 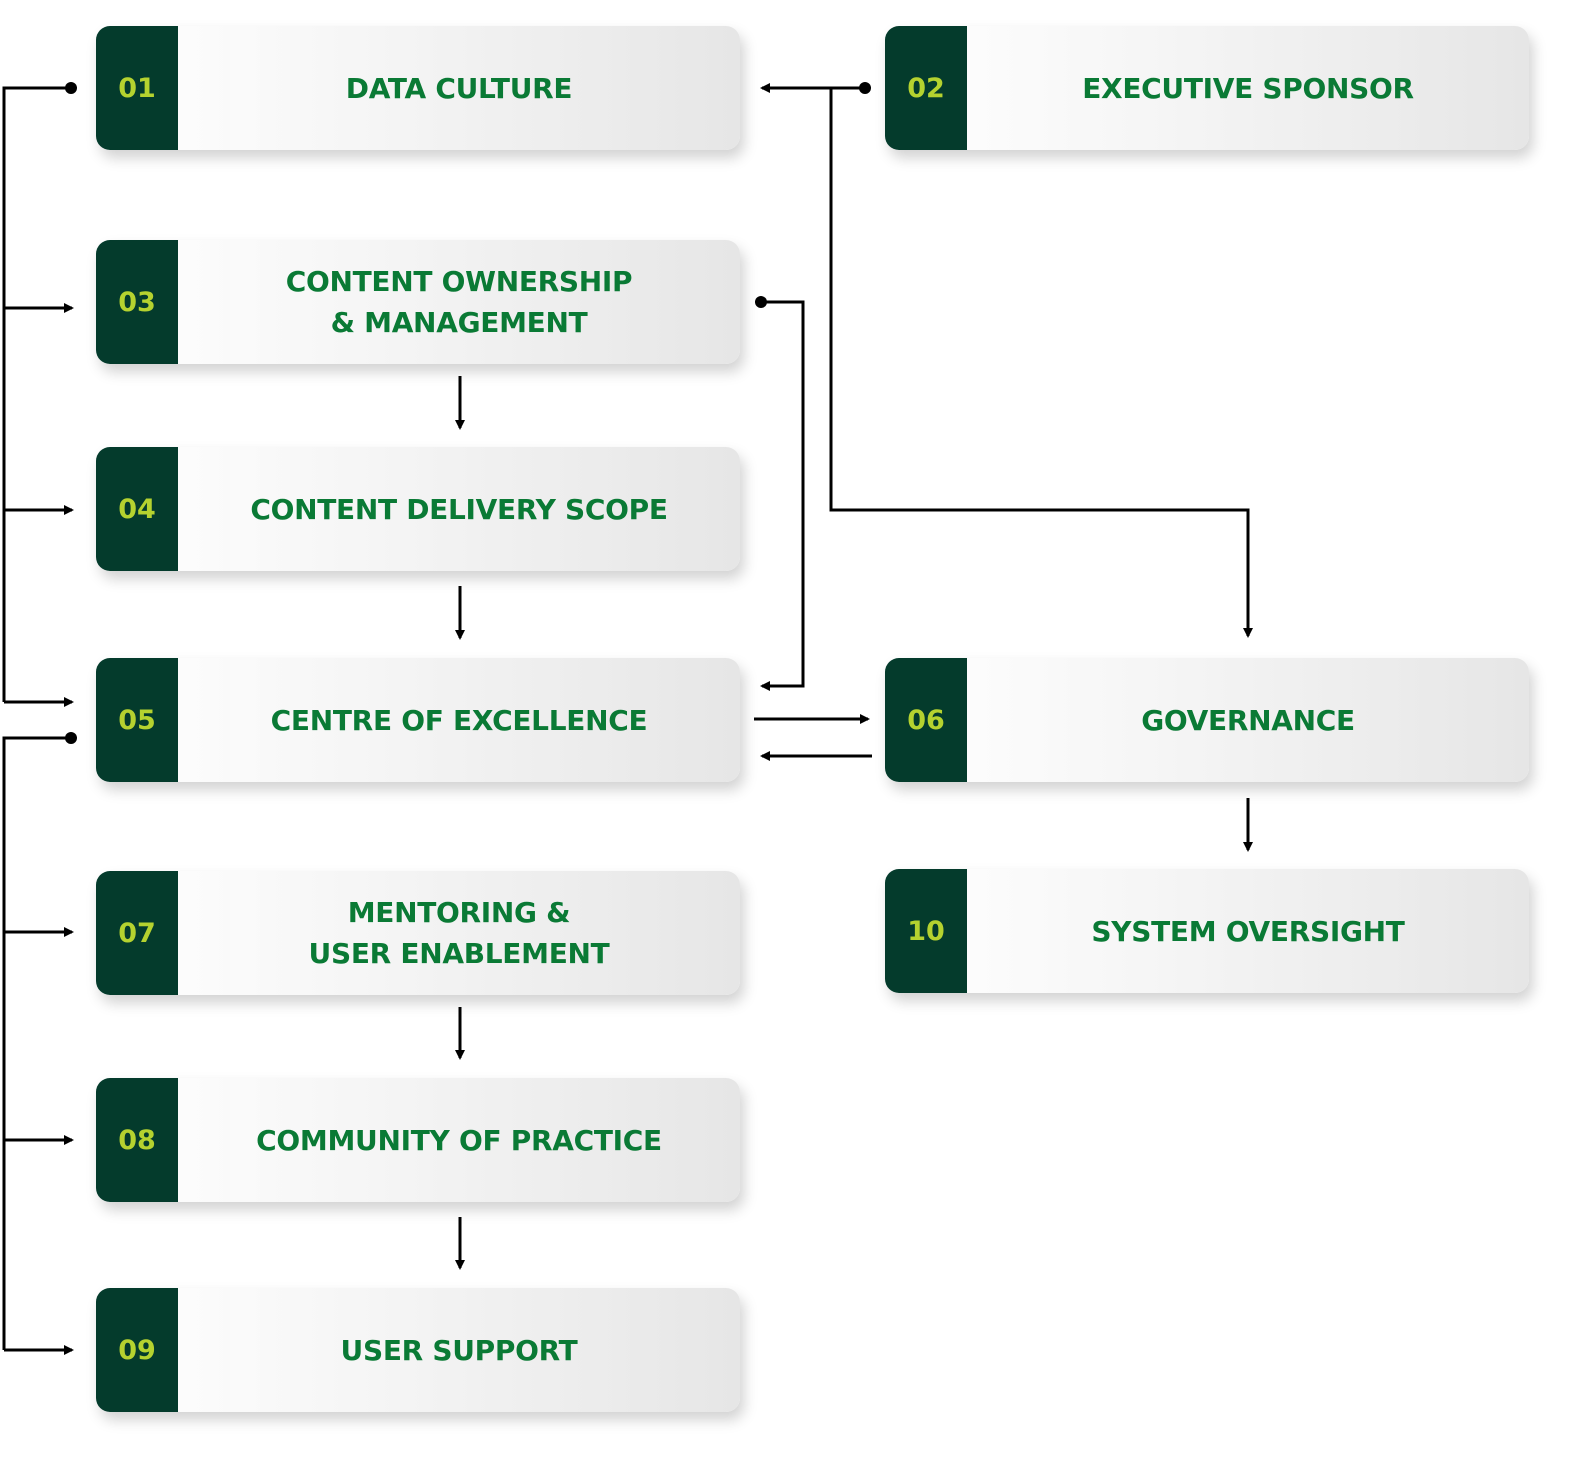 I want to click on node-number: 08, so click(x=137, y=1140).